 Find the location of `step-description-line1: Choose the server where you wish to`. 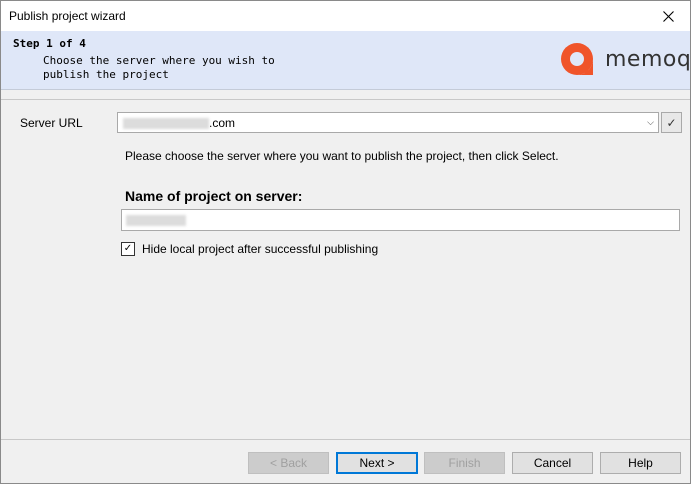

step-description-line1: Choose the server where you wish to is located at coordinates (159, 60).